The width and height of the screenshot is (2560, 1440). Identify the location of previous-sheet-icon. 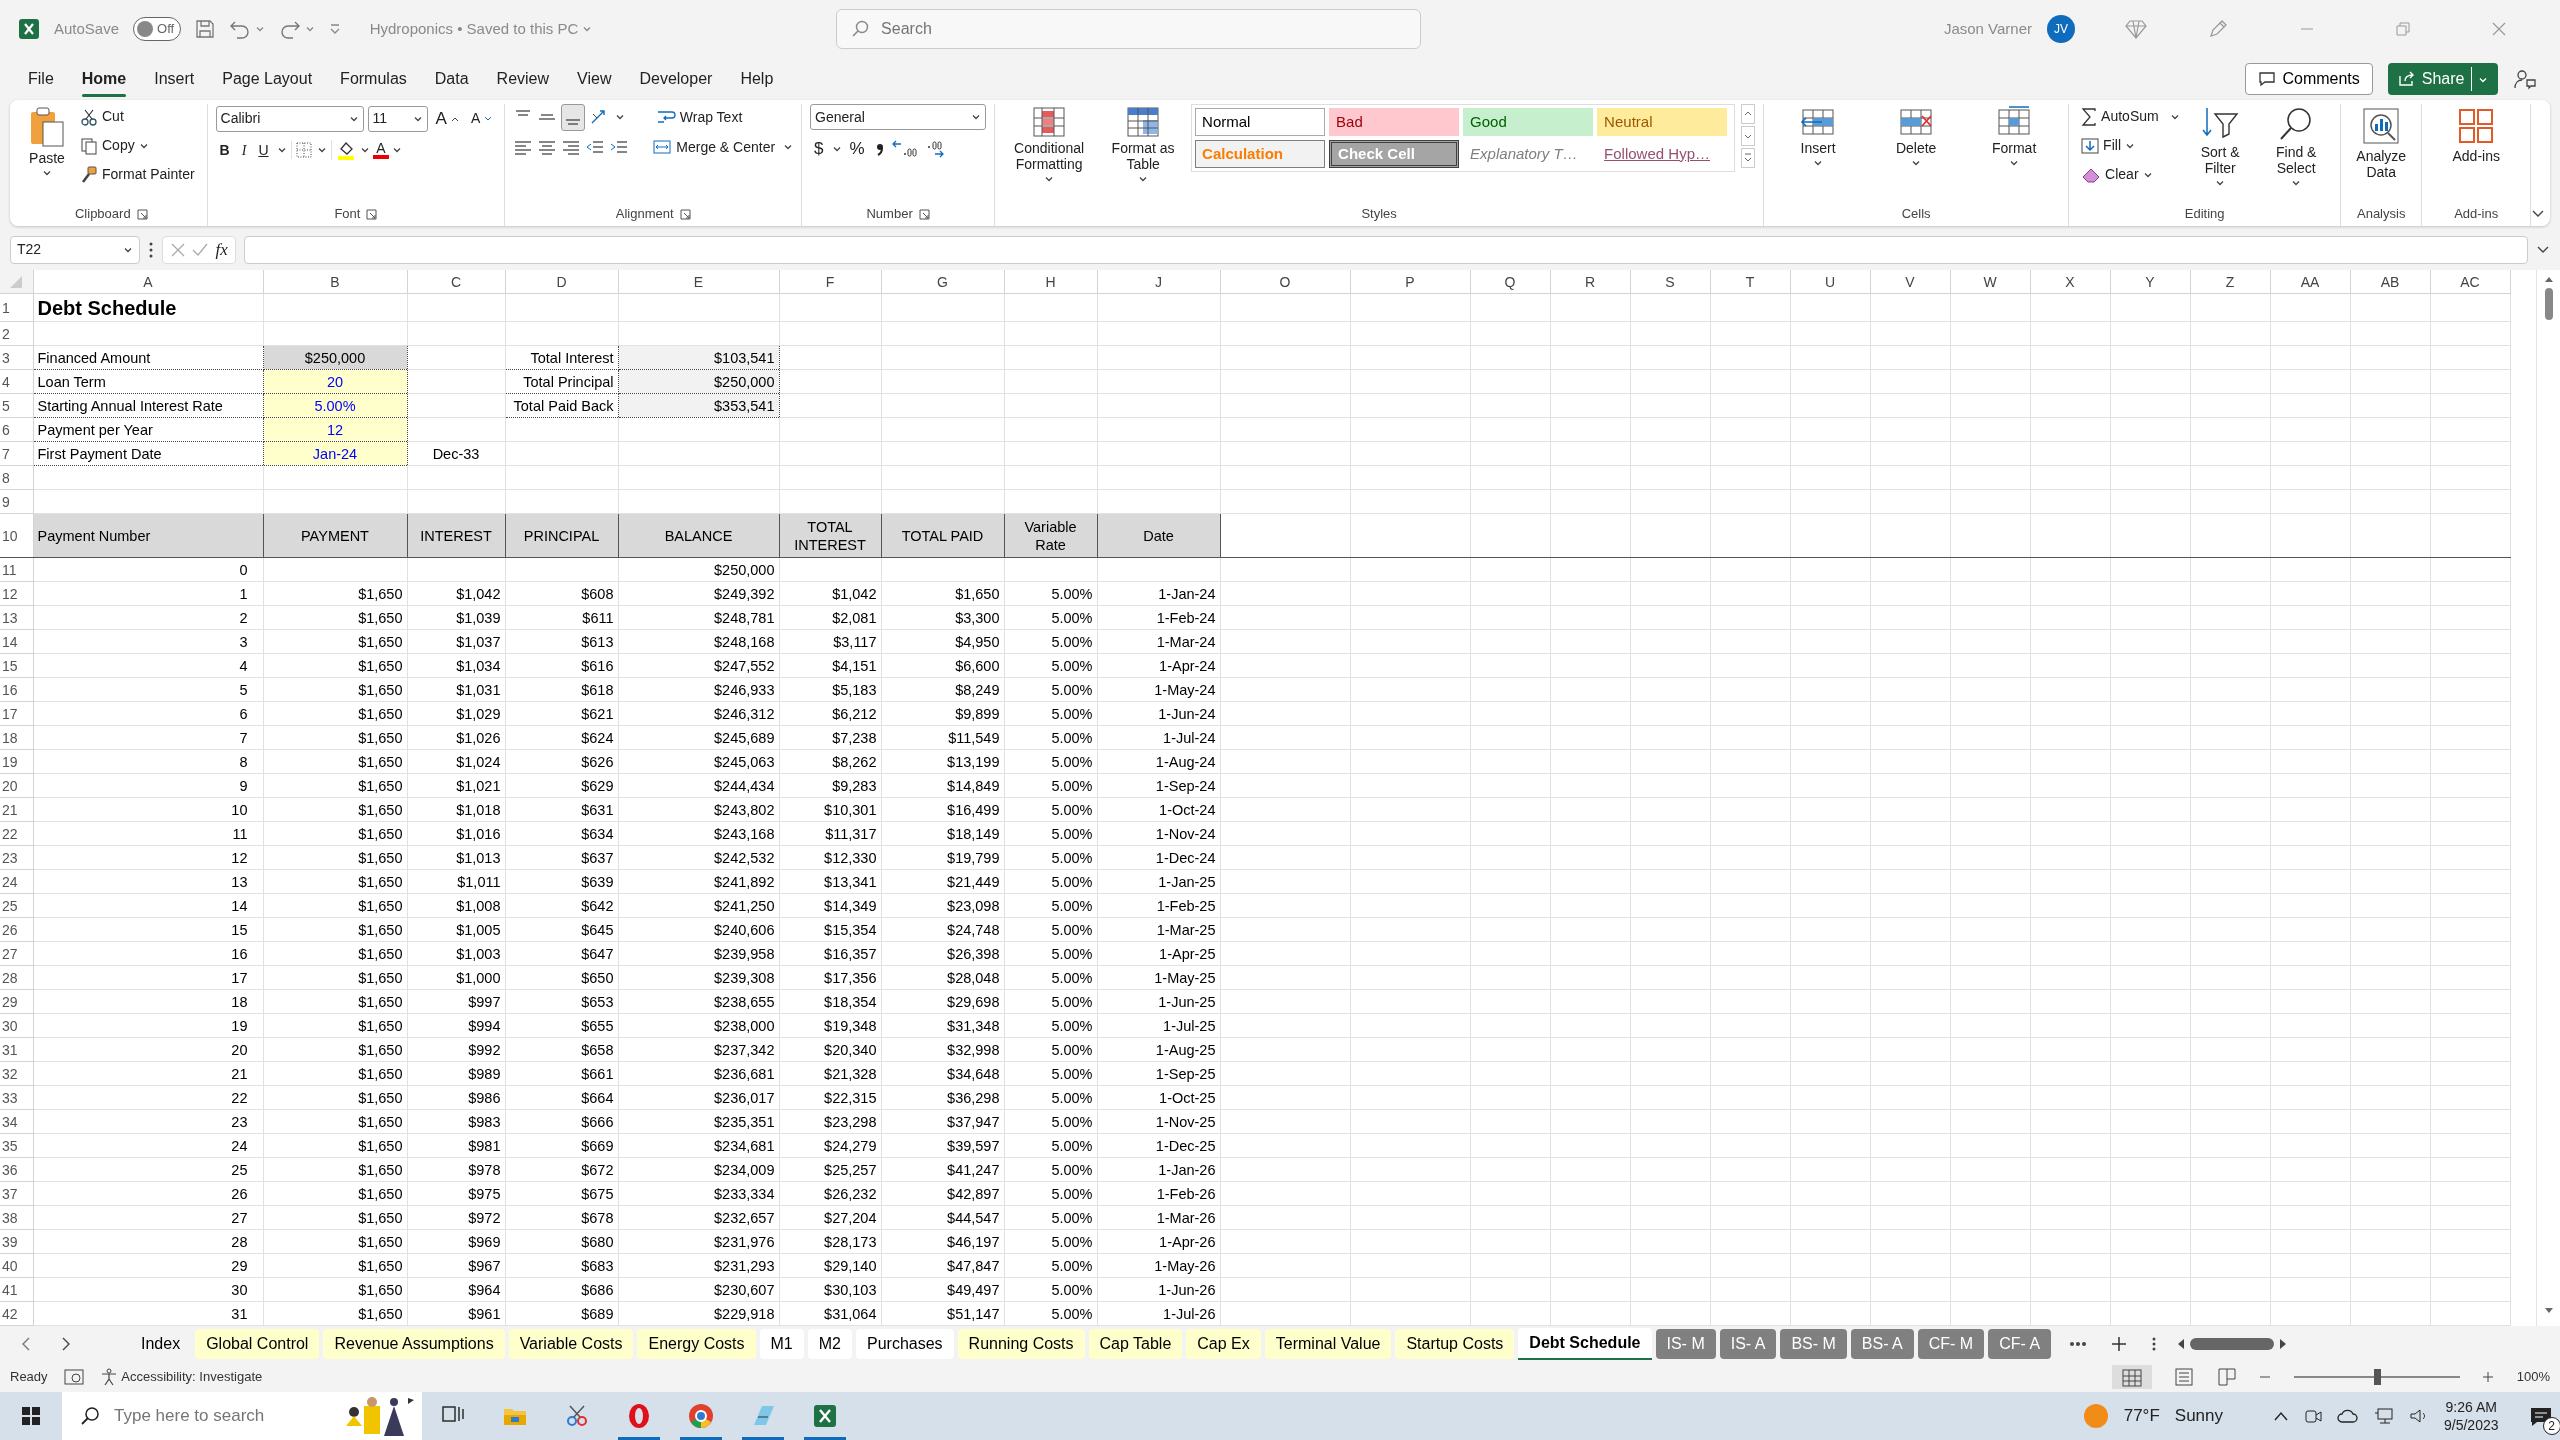
(26, 1344).